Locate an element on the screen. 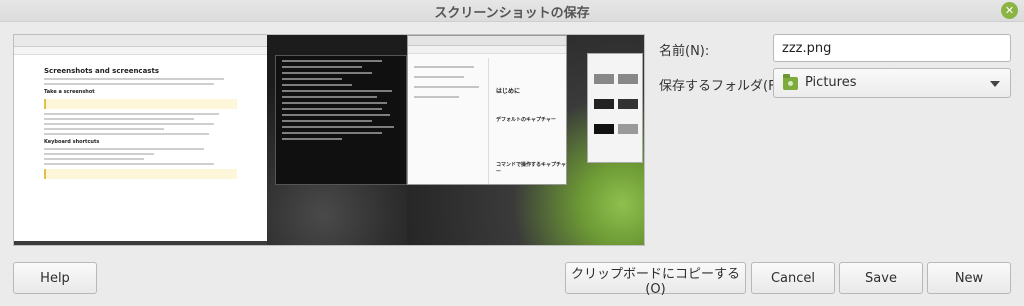 The height and width of the screenshot is (306, 1024). close-icon: ✕ is located at coordinates (1009, 10).